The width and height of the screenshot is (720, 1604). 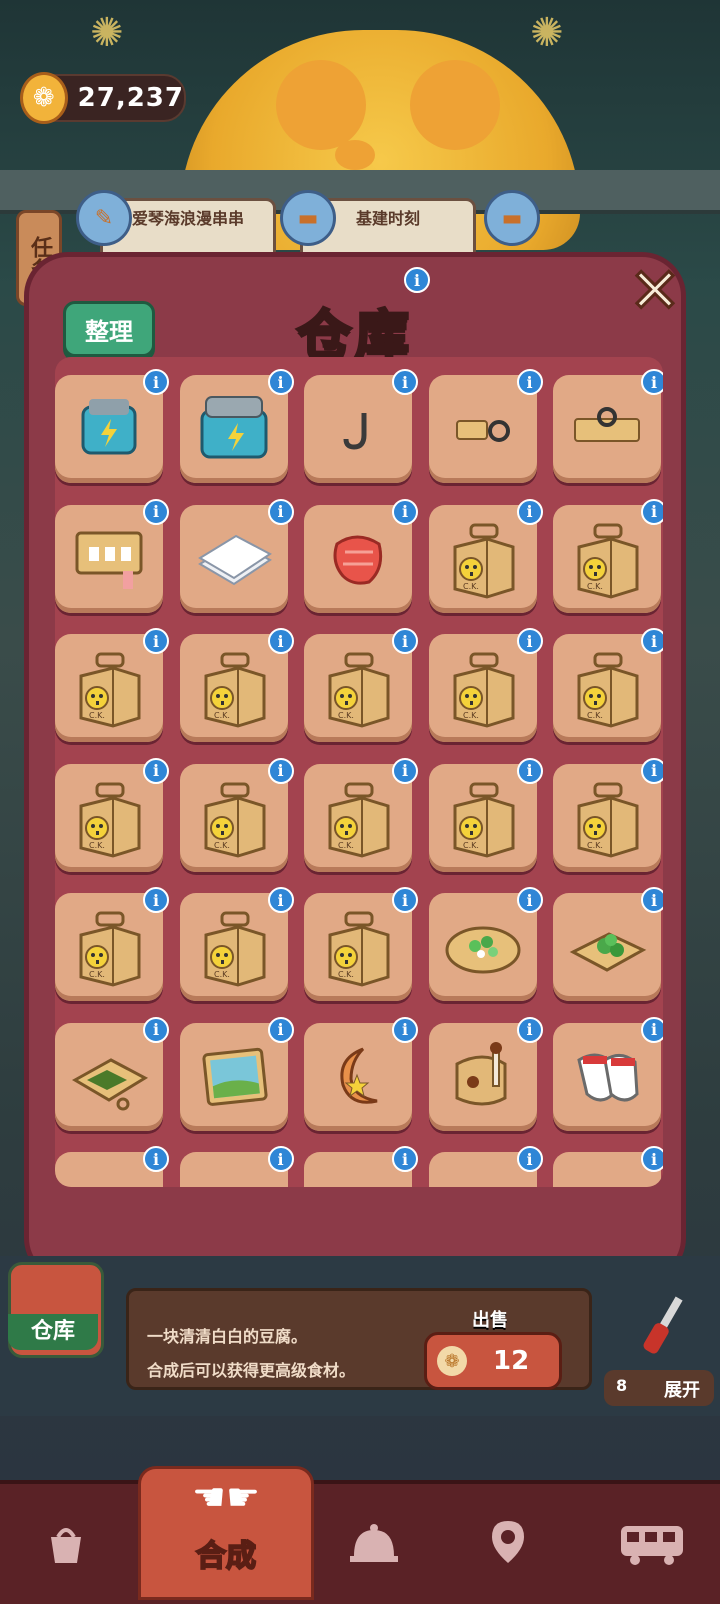 I want to click on nav-merge-tab: ☚☛ 合成, so click(x=226, y=1533).